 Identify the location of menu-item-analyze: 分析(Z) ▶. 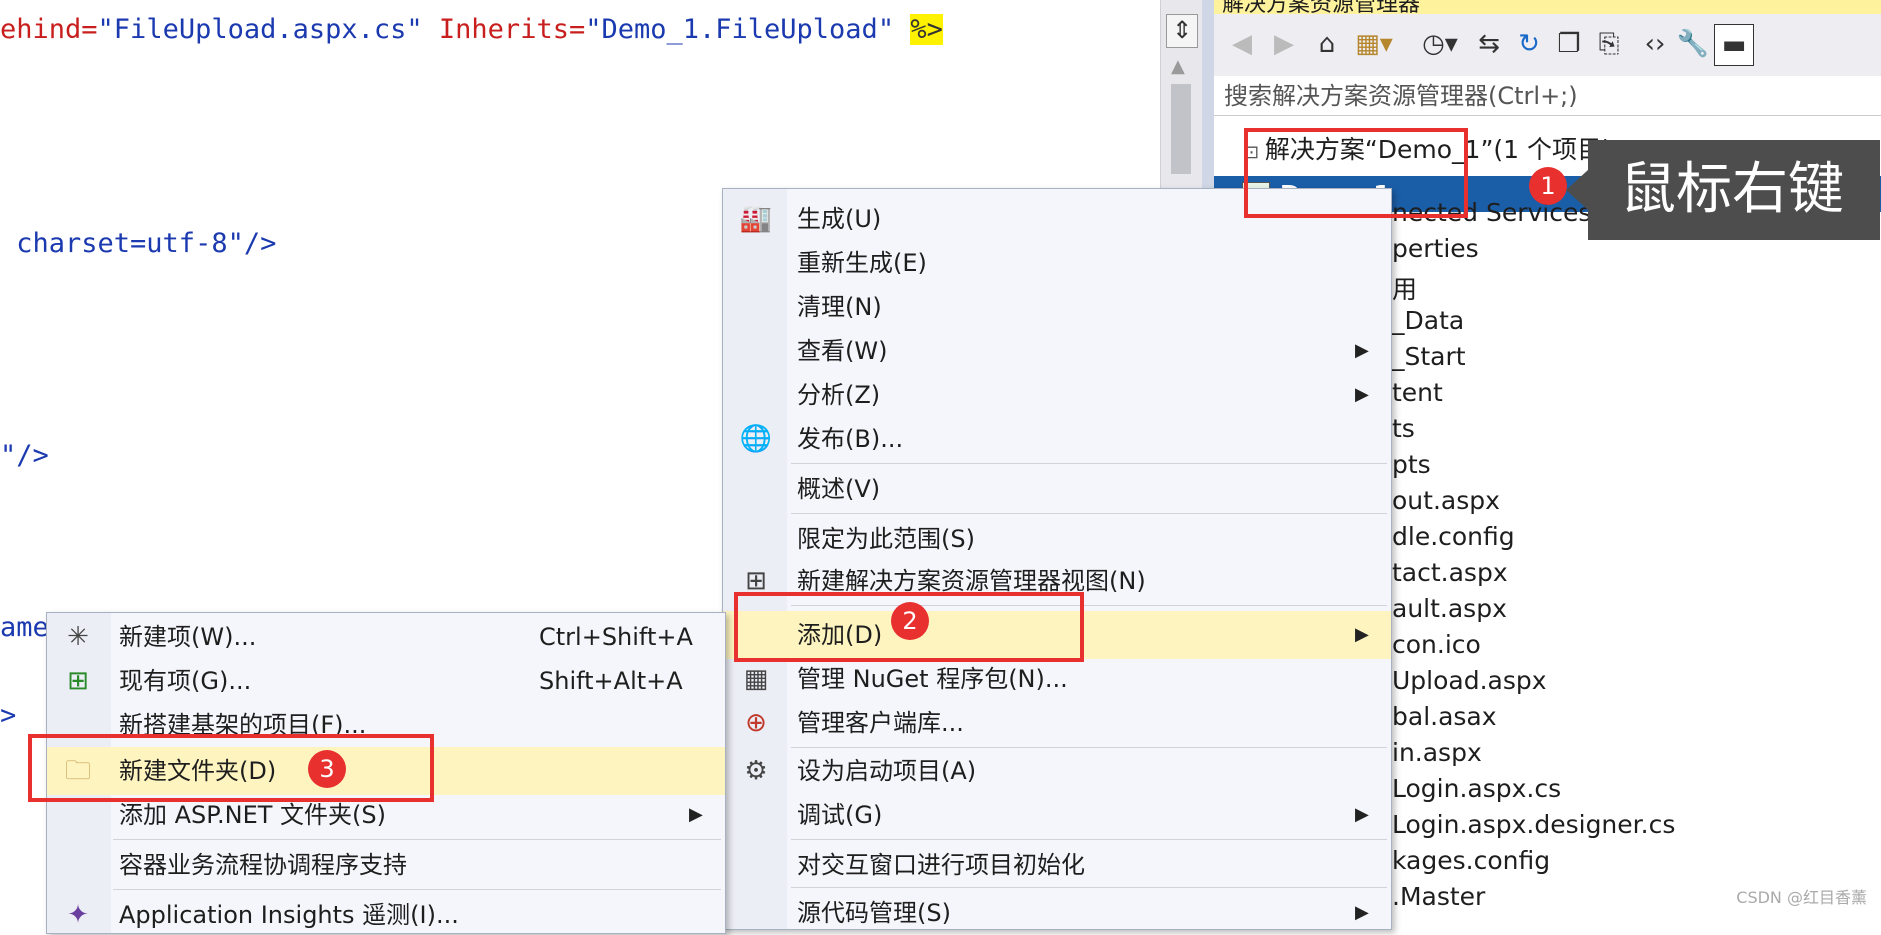
(1057, 395).